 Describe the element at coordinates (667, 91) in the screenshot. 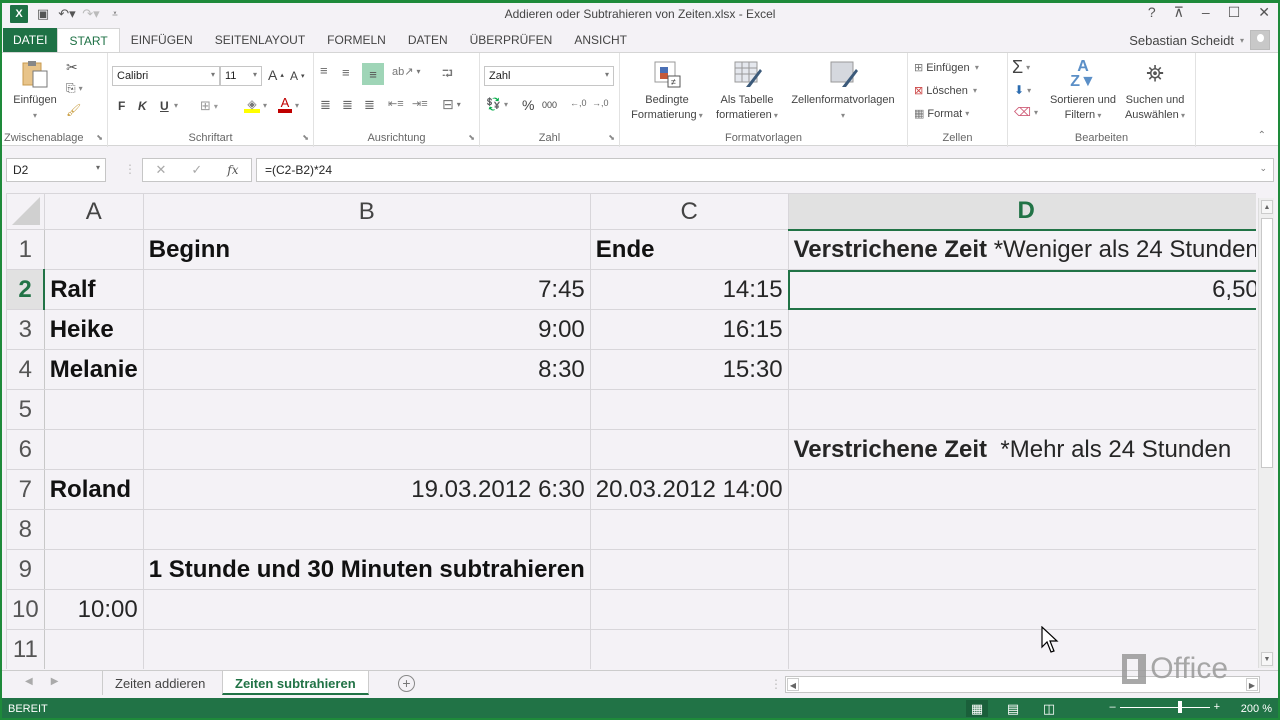

I see `conditional-formatting-button: ≠ Bedingte Formatierung ▾` at that location.